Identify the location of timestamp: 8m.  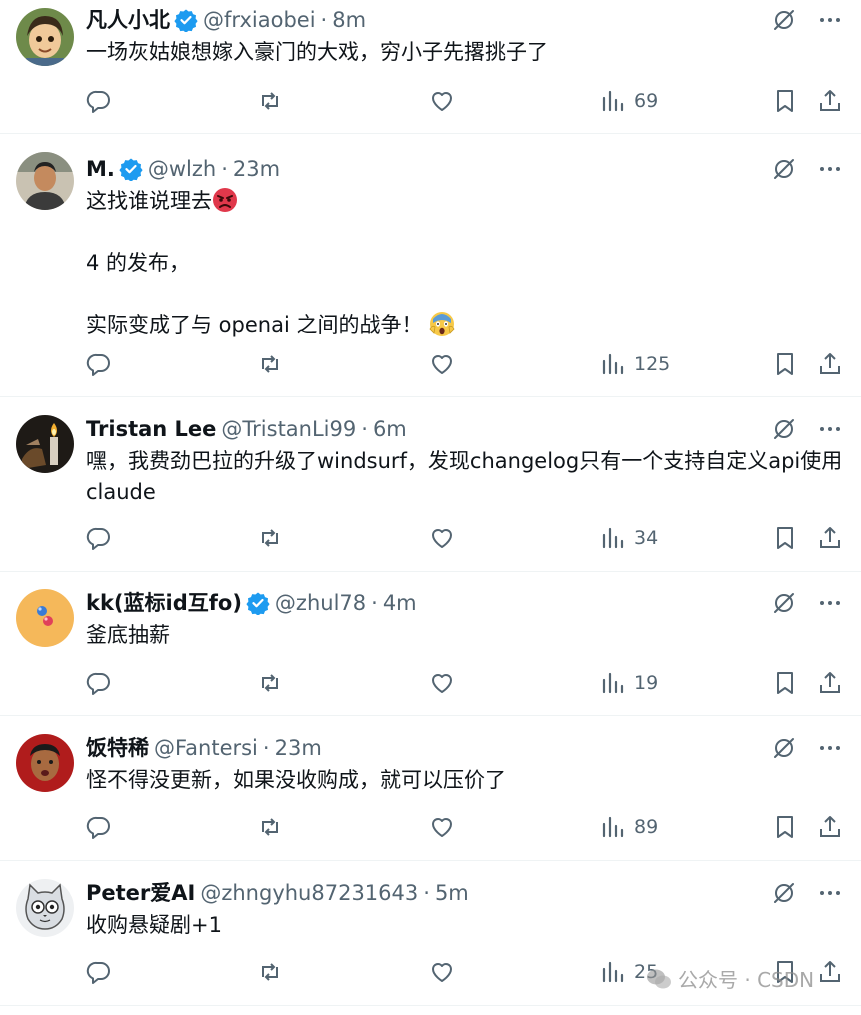
(349, 20).